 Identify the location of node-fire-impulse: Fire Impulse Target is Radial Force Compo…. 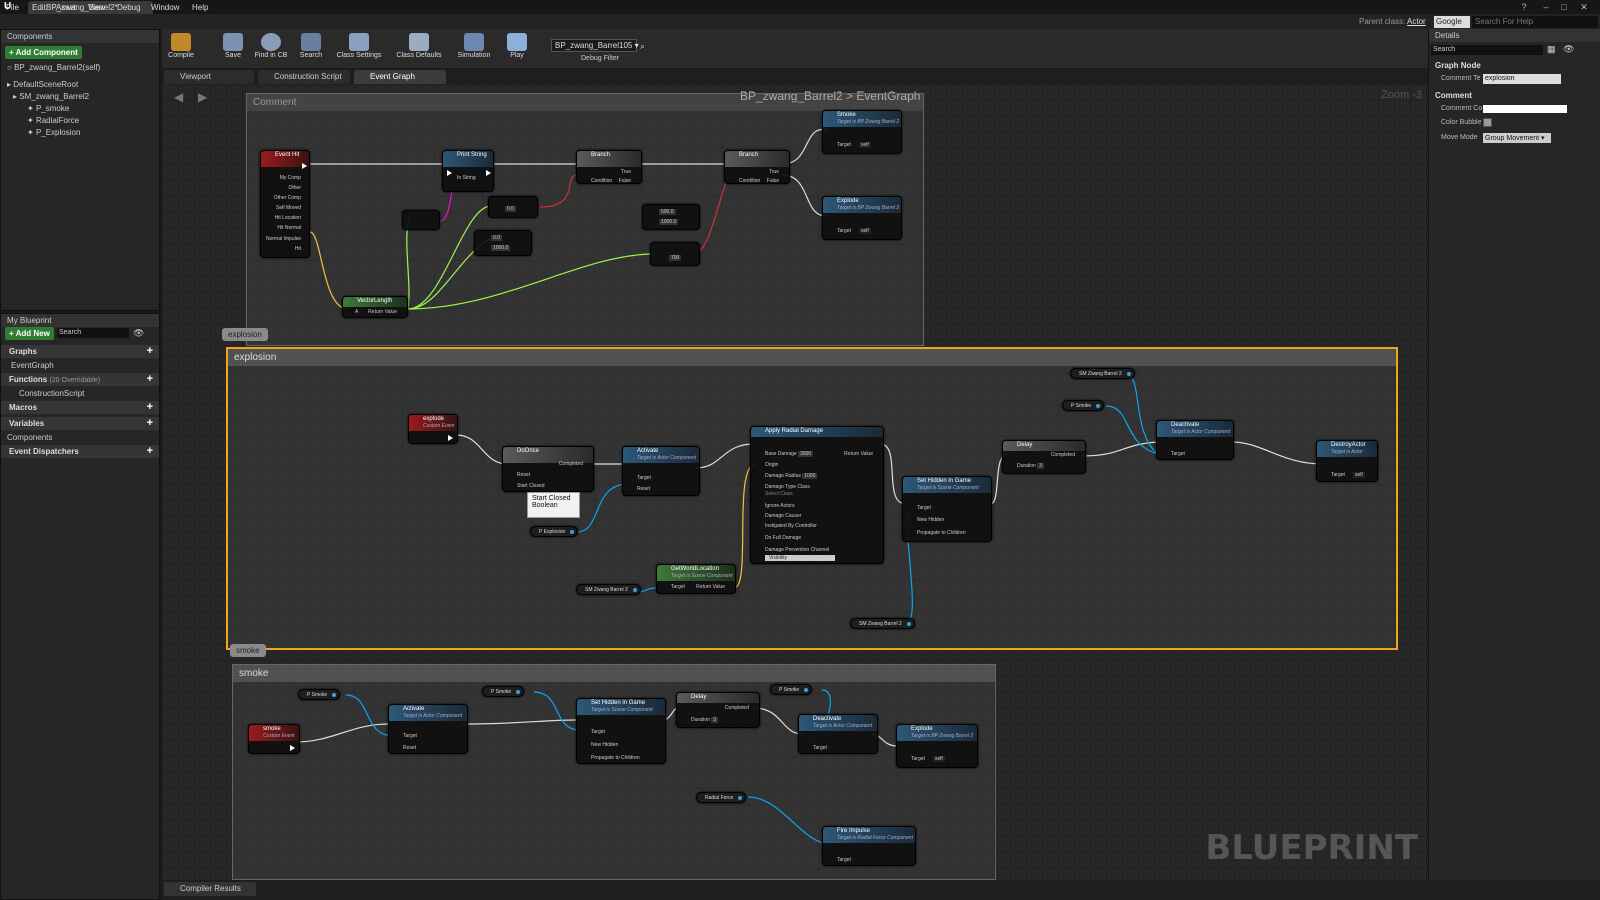
(869, 846).